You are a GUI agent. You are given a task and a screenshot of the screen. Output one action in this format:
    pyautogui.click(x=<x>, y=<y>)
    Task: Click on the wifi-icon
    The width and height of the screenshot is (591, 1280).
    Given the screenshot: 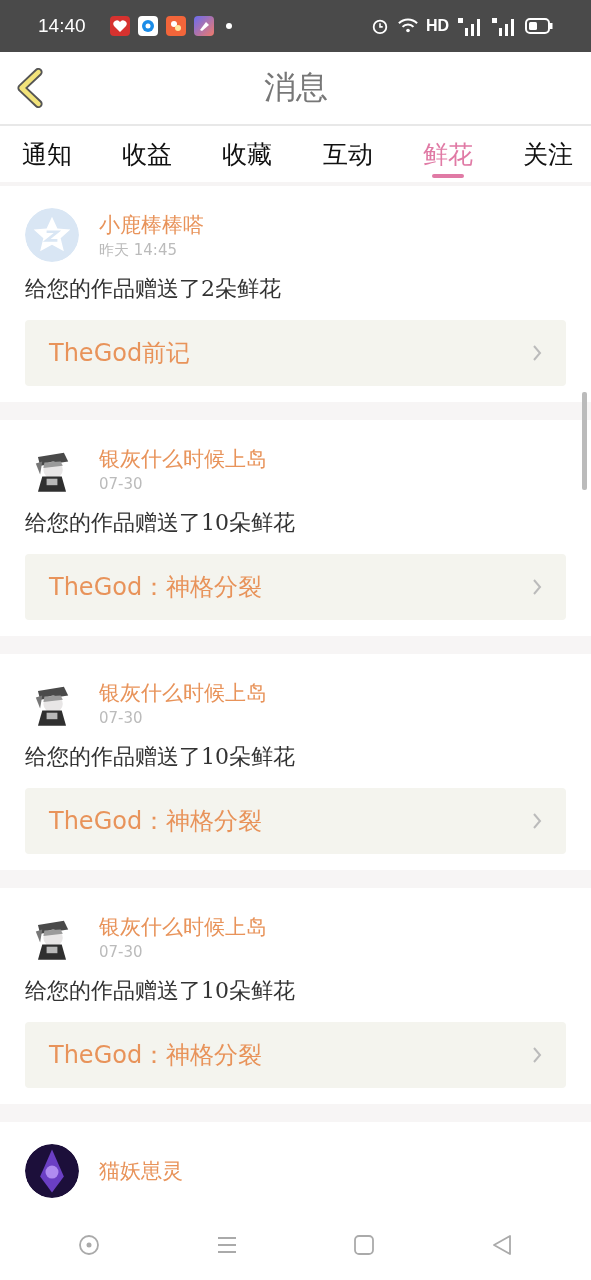 What is the action you would take?
    pyautogui.click(x=407, y=26)
    